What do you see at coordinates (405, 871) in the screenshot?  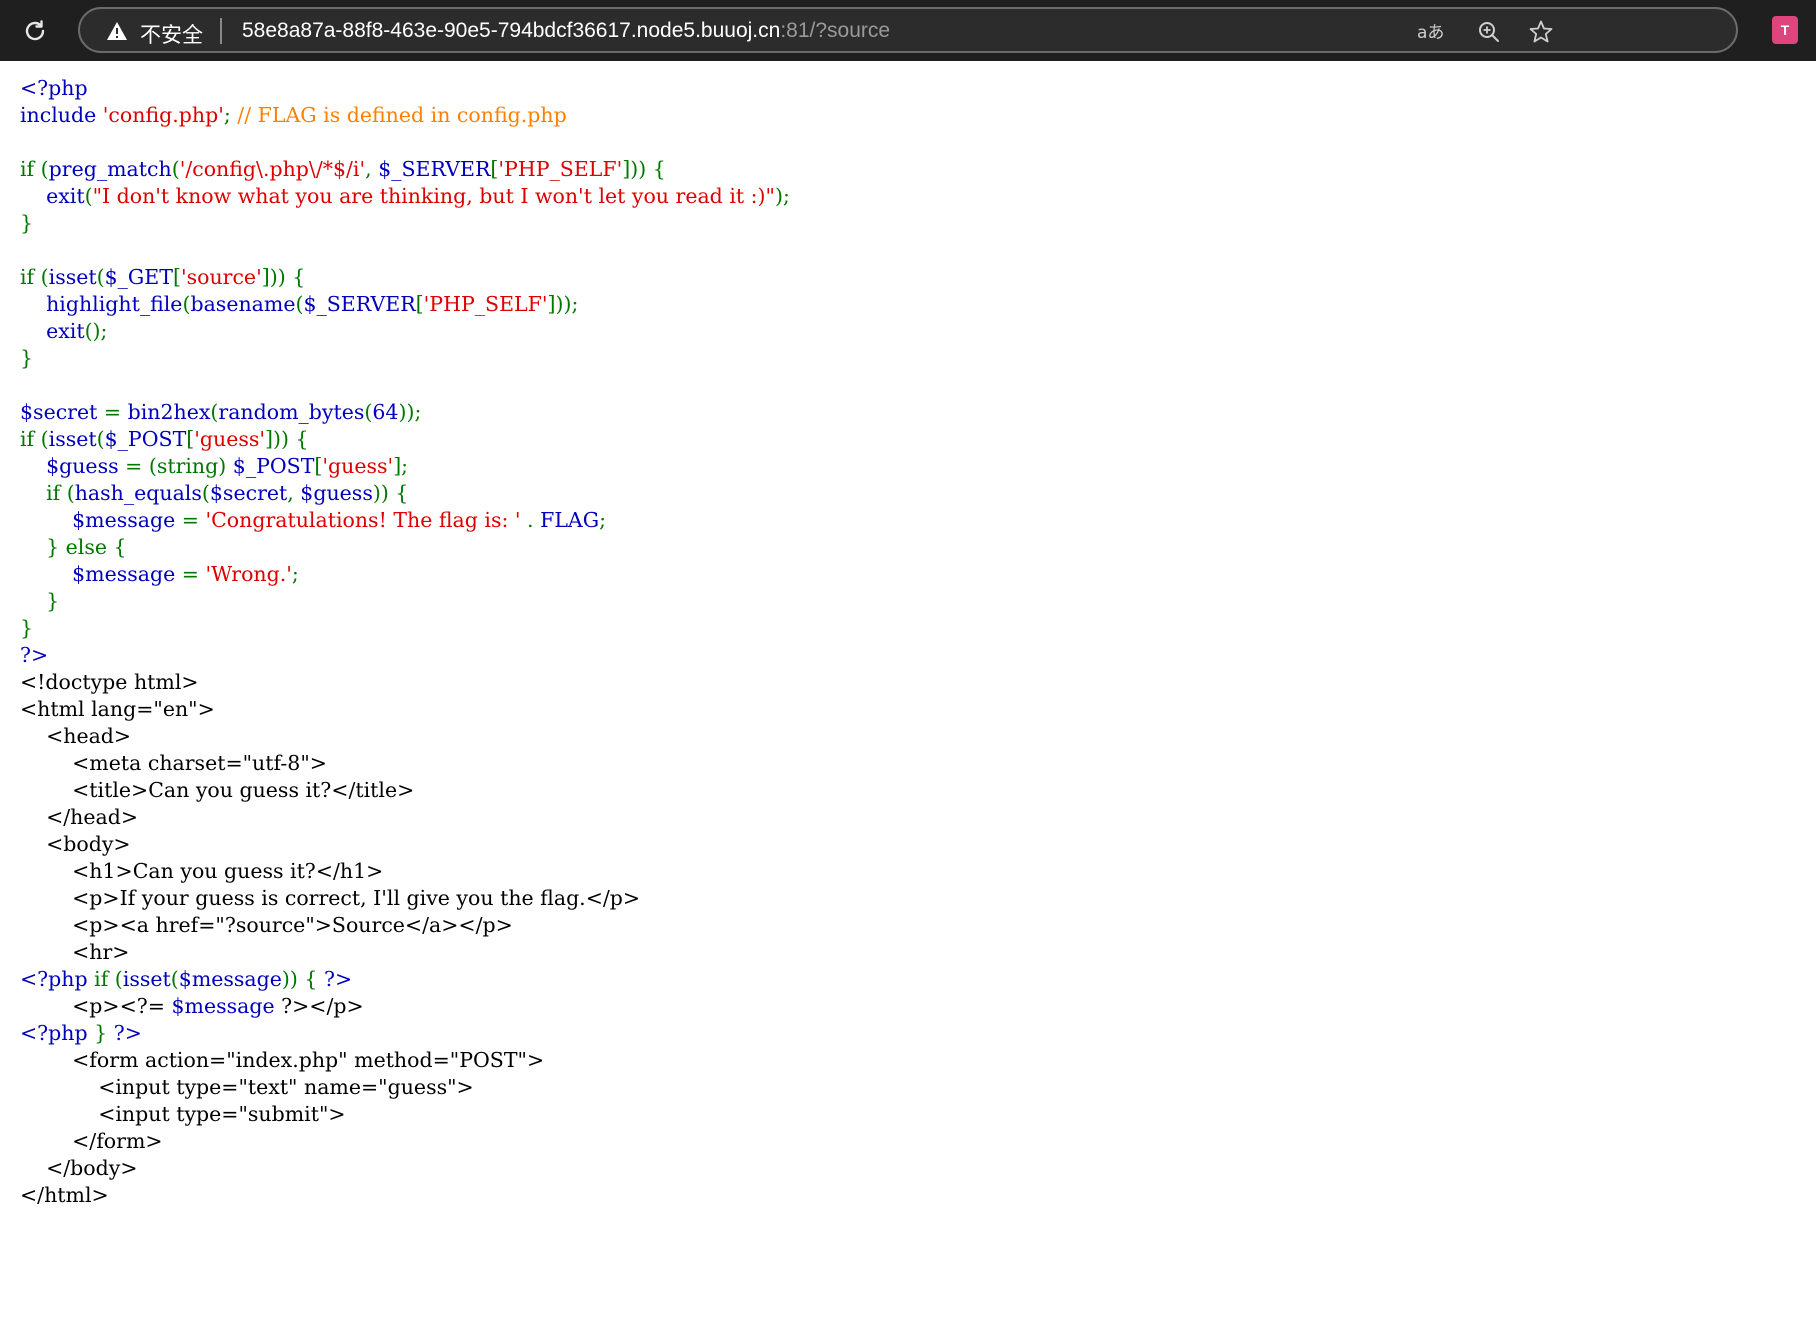 I see `code-line: <h1>Can you guess it?</h1>` at bounding box center [405, 871].